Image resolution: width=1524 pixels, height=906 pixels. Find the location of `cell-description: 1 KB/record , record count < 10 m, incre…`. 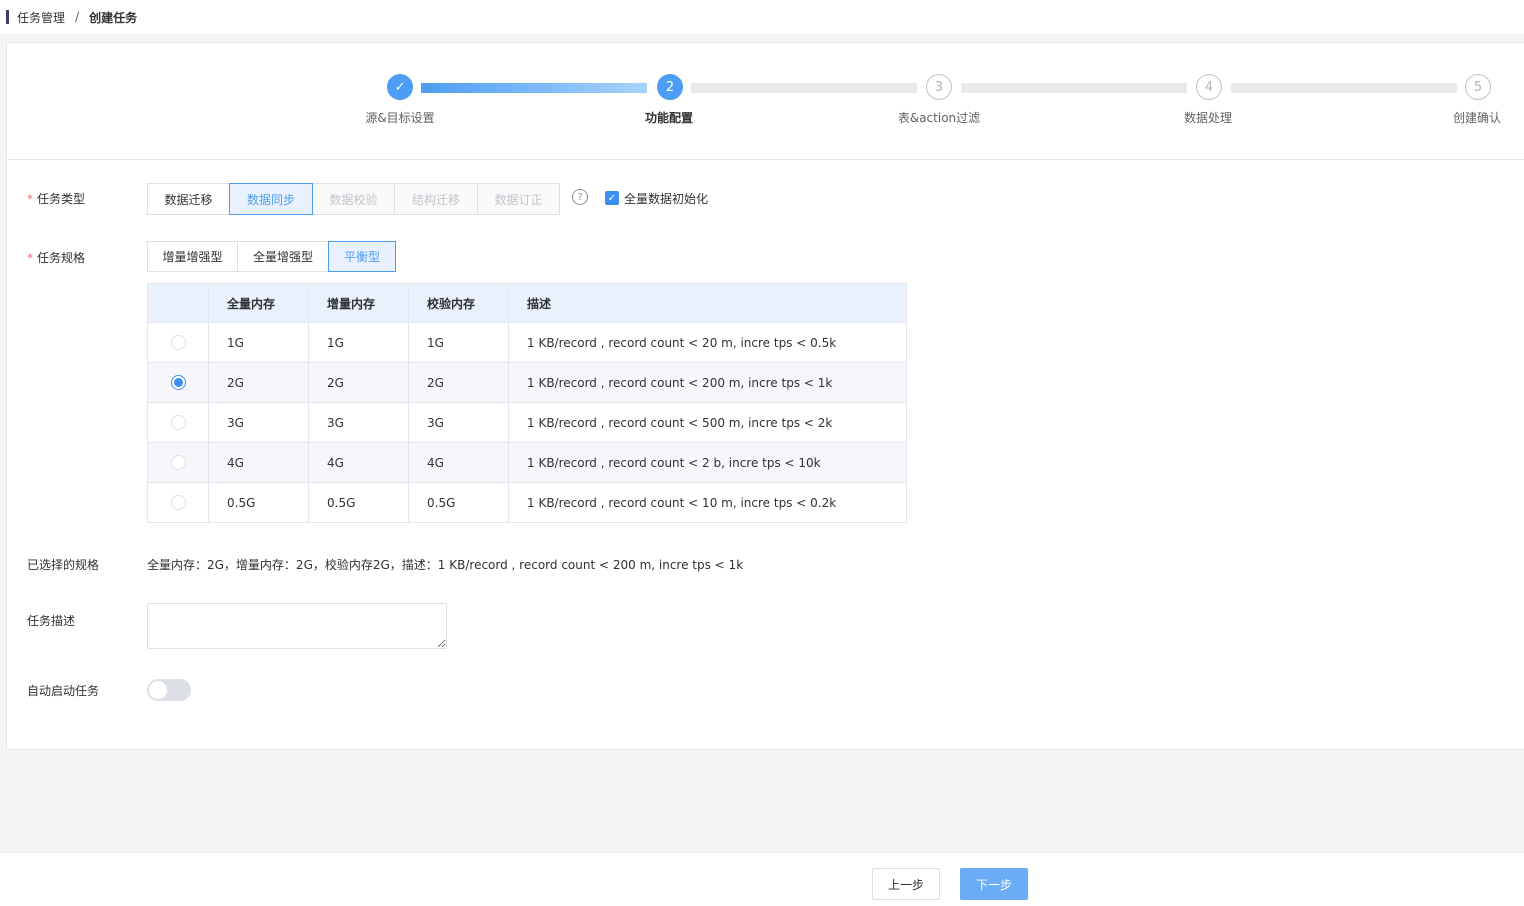

cell-description: 1 KB/record , record count < 10 m, incre… is located at coordinates (707, 502).